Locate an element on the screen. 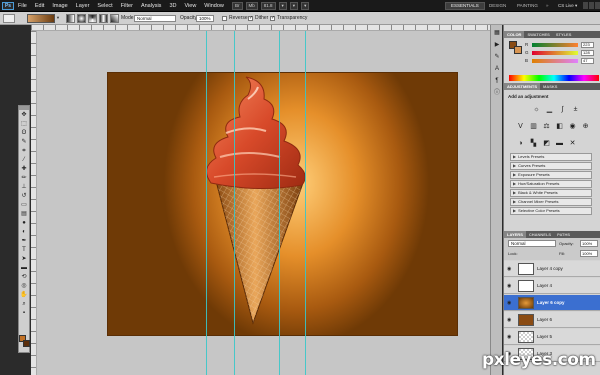 This screenshot has height=375, width=600. cs-live-button: CS Live ▾ is located at coordinates (567, 6).